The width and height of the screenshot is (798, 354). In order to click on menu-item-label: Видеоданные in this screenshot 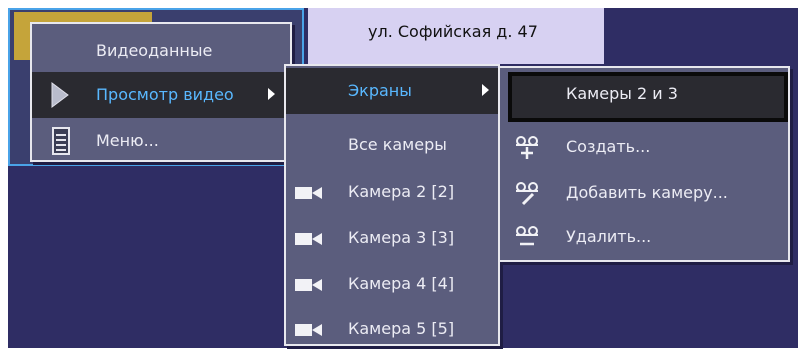, I will do `click(154, 50)`.